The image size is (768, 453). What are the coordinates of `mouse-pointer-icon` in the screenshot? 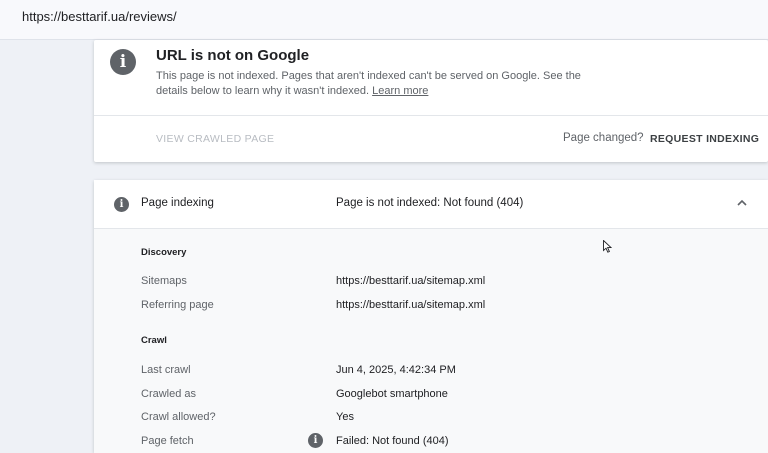 It's located at (607, 246).